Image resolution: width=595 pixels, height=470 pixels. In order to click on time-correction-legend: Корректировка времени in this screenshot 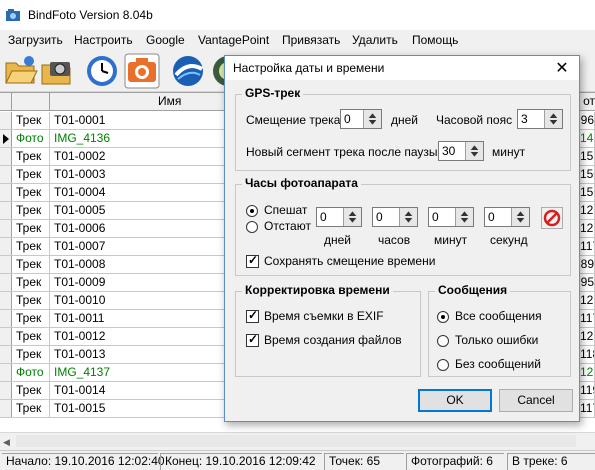, I will do `click(317, 290)`.